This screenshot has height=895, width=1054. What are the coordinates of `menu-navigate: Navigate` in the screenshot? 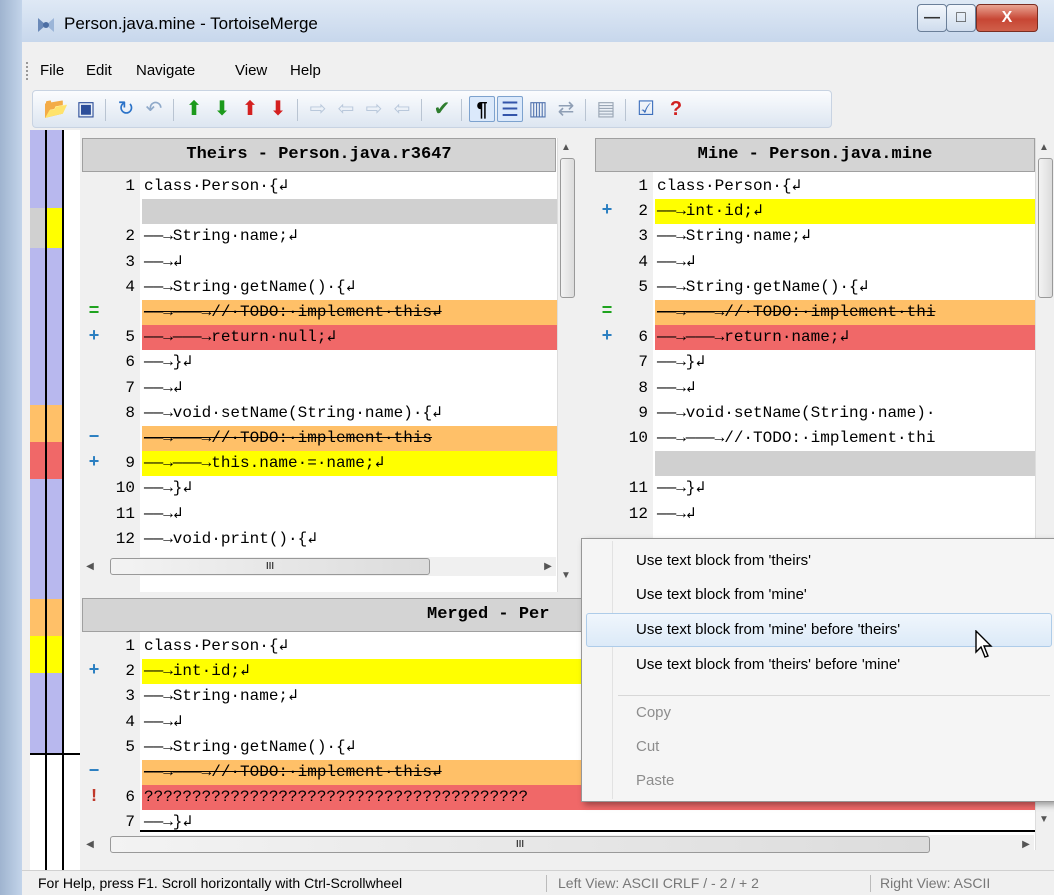 It's located at (165, 70).